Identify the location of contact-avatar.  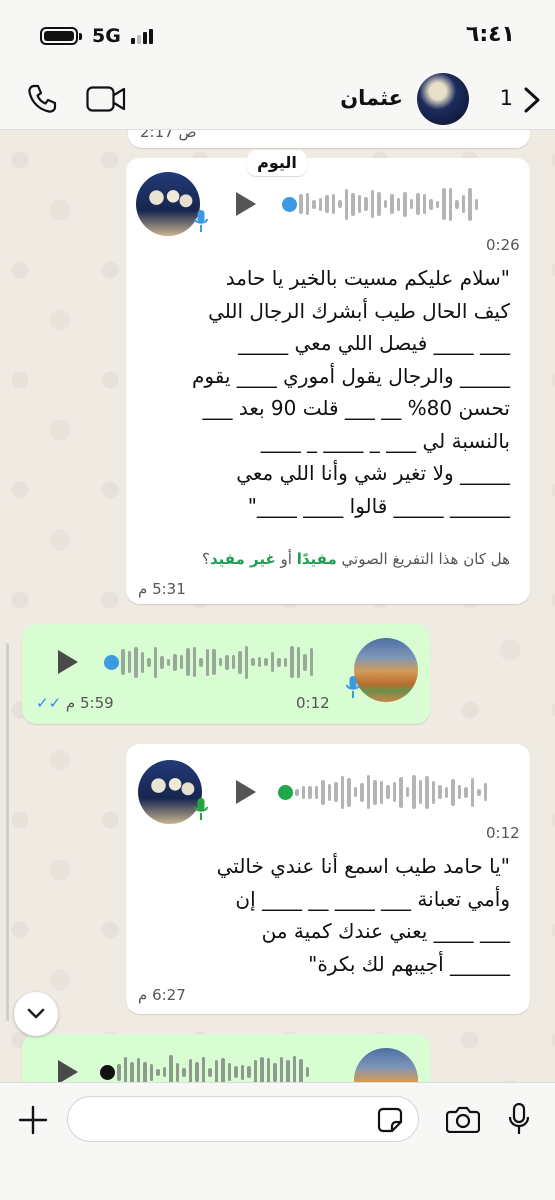
(443, 99).